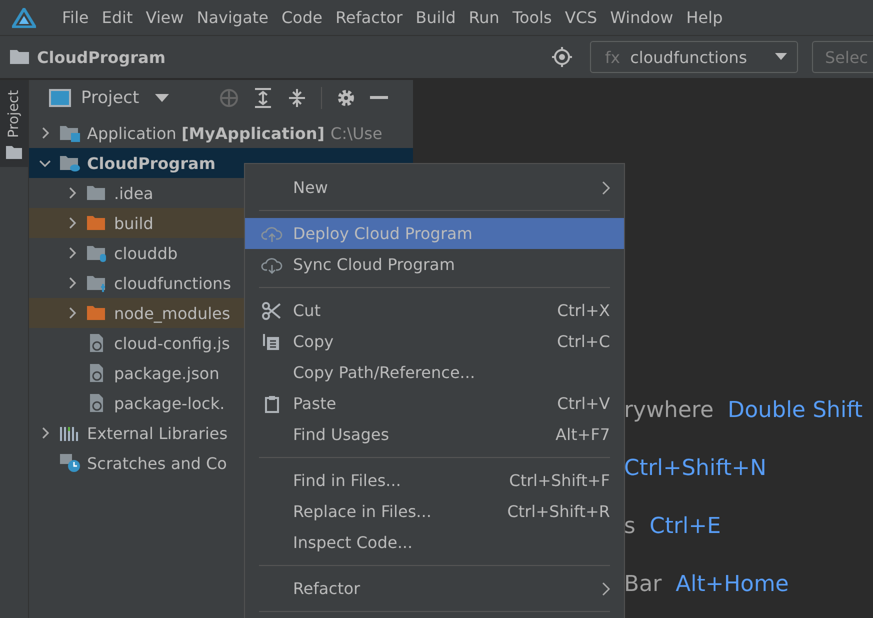 Image resolution: width=873 pixels, height=618 pixels. What do you see at coordinates (157, 463) in the screenshot?
I see `tree-item-label: Scratches and Co` at bounding box center [157, 463].